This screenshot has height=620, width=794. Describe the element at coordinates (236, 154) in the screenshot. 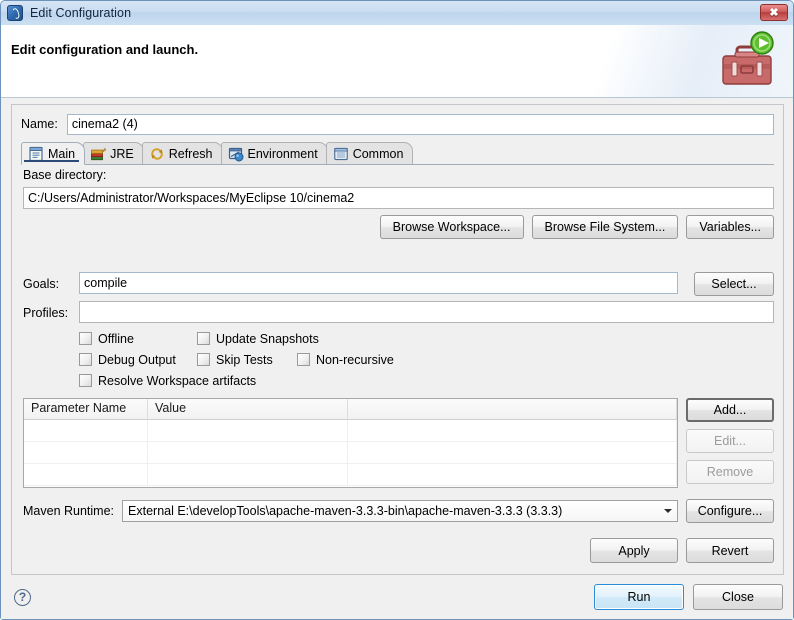

I see `environment-icon` at that location.